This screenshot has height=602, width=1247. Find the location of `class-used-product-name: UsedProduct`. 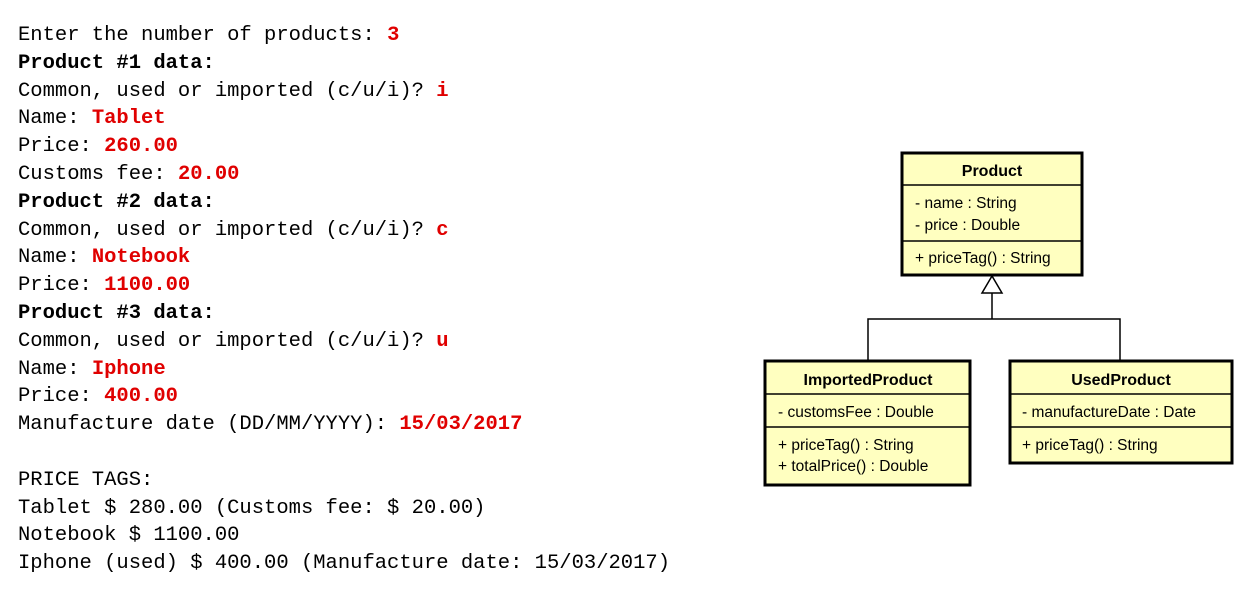

class-used-product-name: UsedProduct is located at coordinates (1121, 380).